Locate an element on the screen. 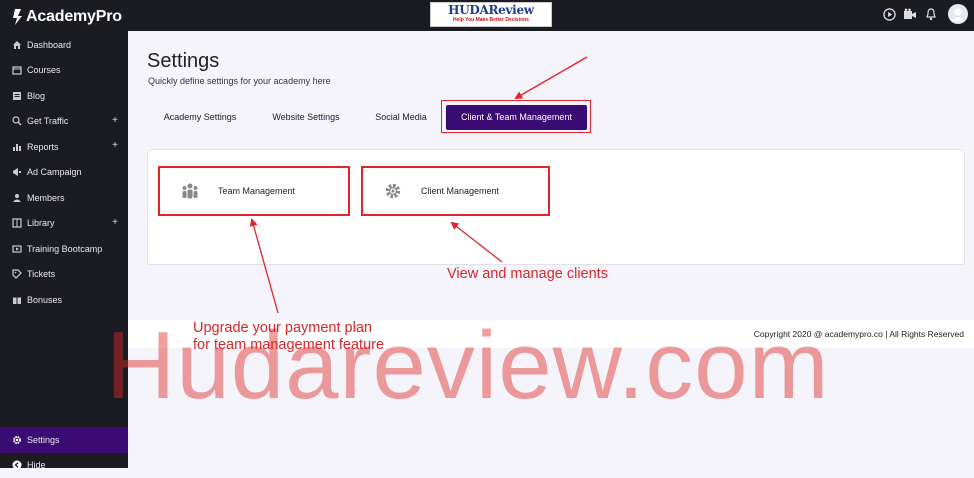 The height and width of the screenshot is (478, 974). sidebar-item-ad-campaign: Ad Campaign is located at coordinates (64, 173).